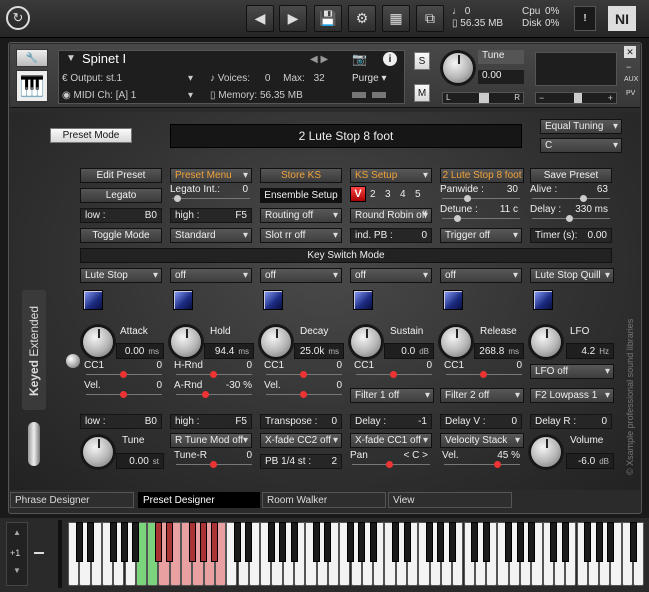 This screenshot has height=592, width=649. I want to click on ks-select-3: 3, so click(388, 194).